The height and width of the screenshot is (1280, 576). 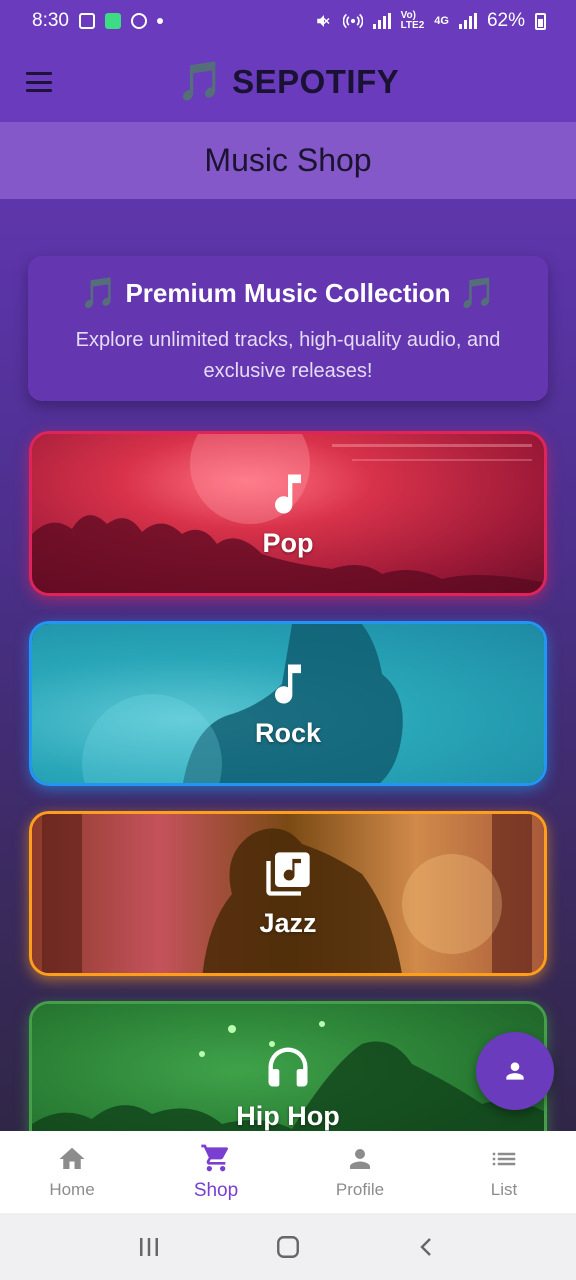 What do you see at coordinates (505, 20) in the screenshot?
I see `battery-percent: 62%` at bounding box center [505, 20].